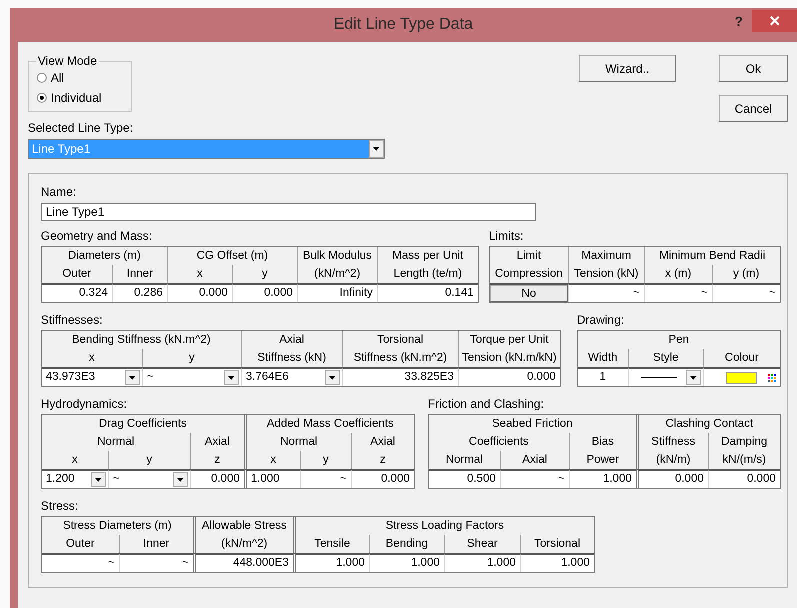 The height and width of the screenshot is (608, 797). What do you see at coordinates (329, 424) in the screenshot?
I see `column-header: Added Mass Coefficients` at bounding box center [329, 424].